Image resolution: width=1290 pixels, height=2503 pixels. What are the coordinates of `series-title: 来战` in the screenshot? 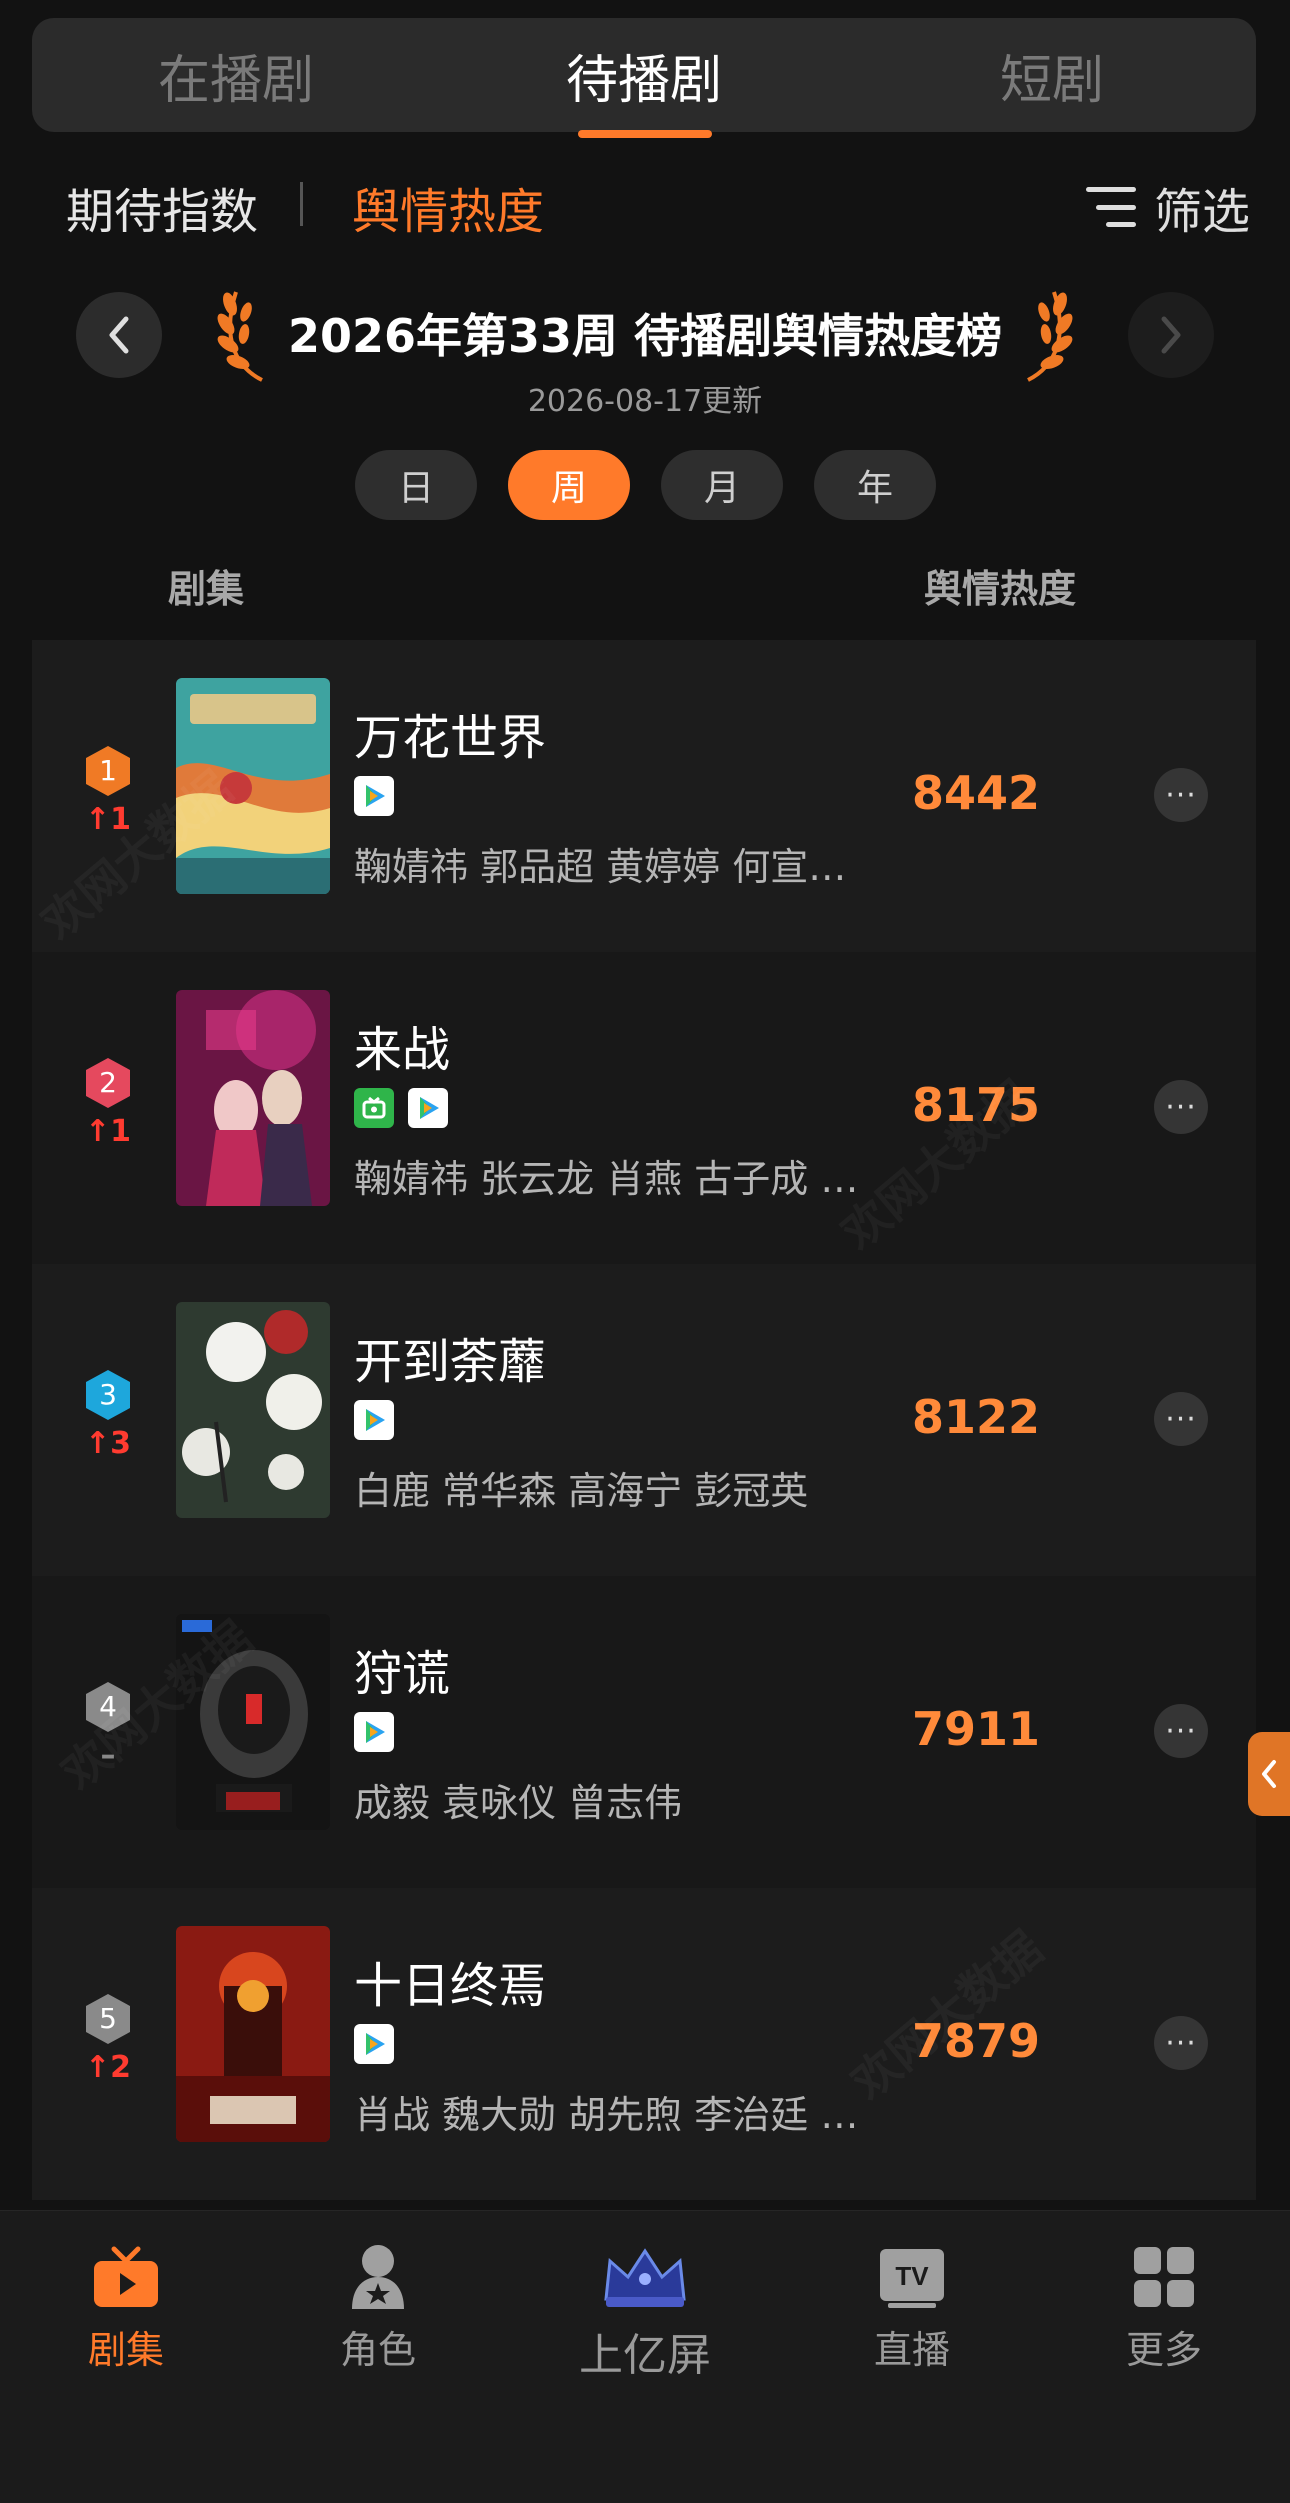 It's located at (402, 1050).